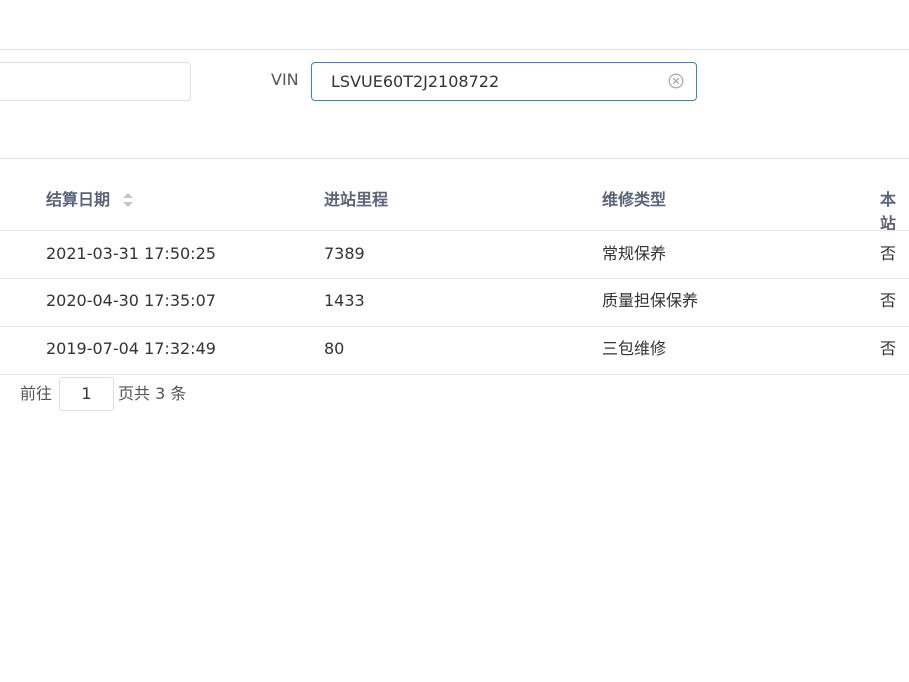 The image size is (909, 682). Describe the element at coordinates (131, 253) in the screenshot. I see `cell-settle-date: 2021-03-31 17:50:25` at that location.